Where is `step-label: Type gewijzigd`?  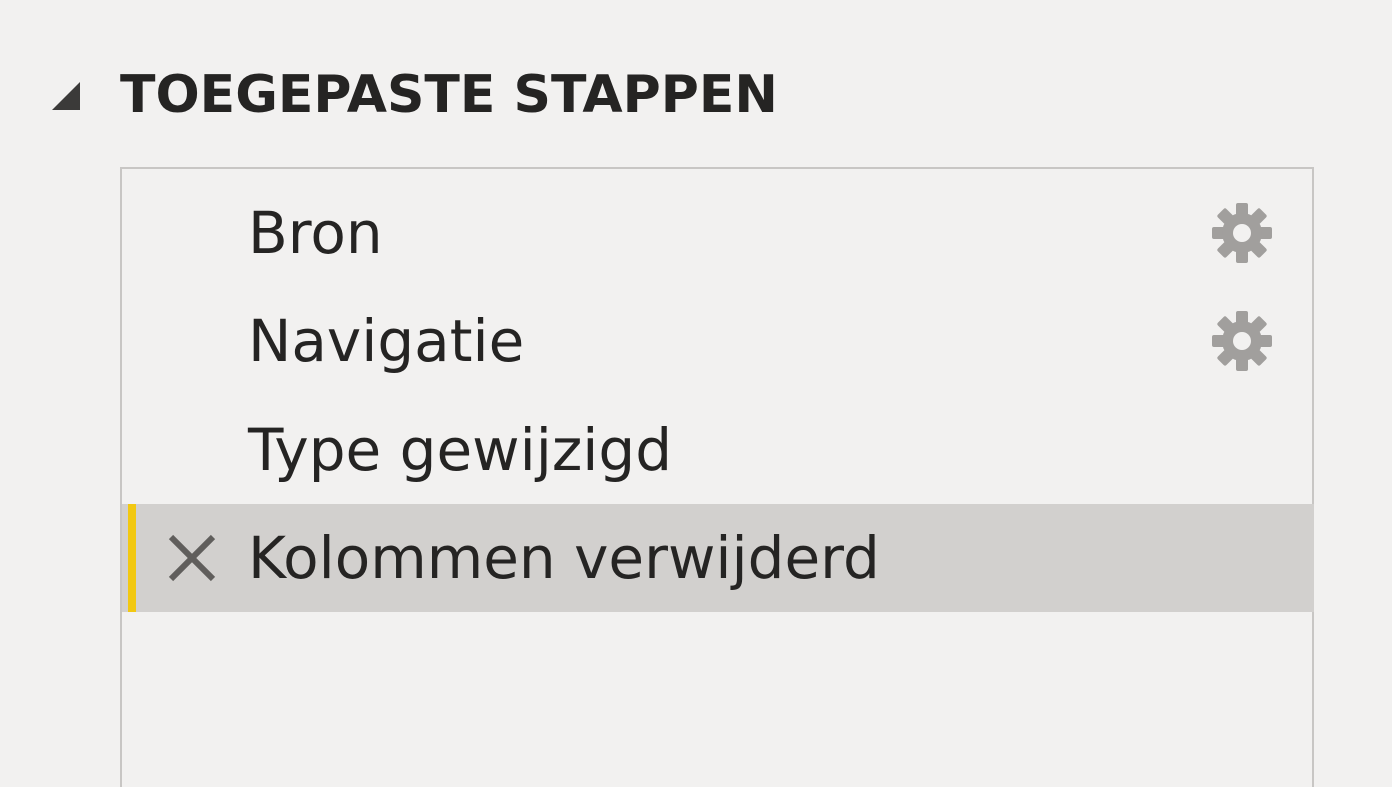 step-label: Type gewijzigd is located at coordinates (460, 450).